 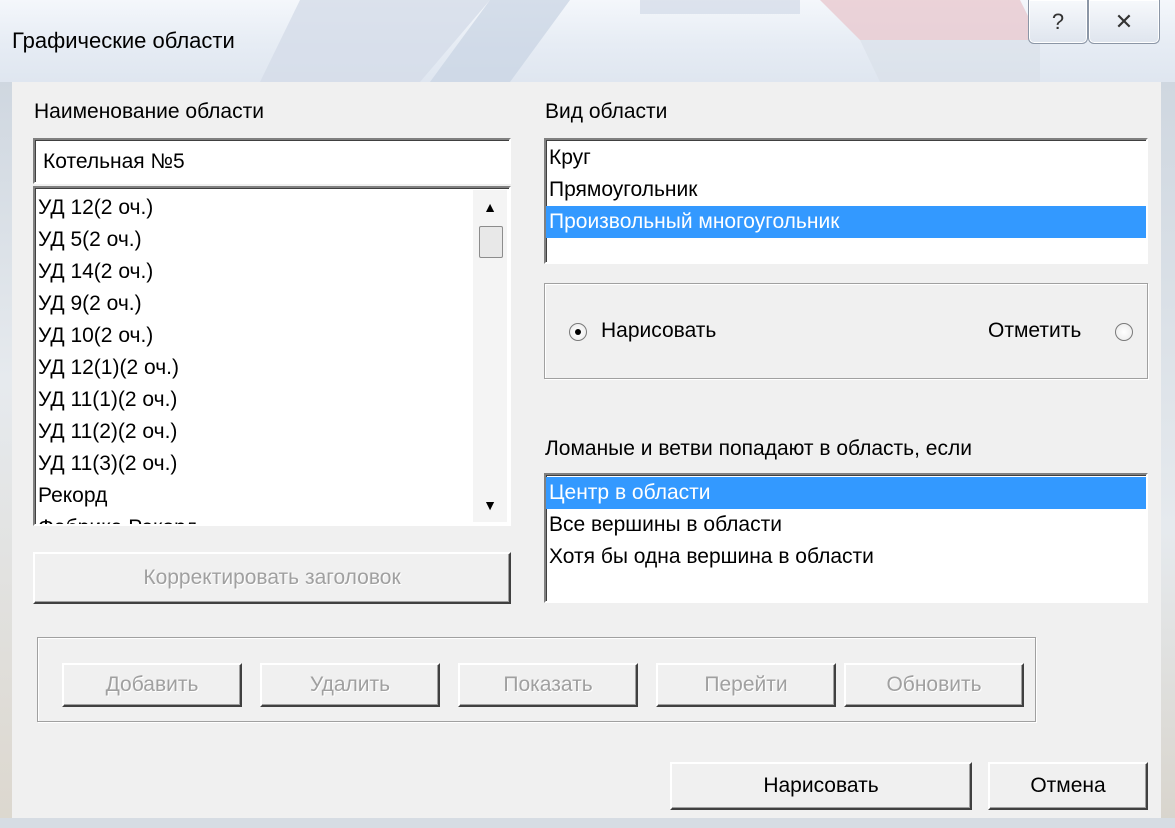 I want to click on area-name-item: УД 14(2 оч.), so click(x=255, y=272).